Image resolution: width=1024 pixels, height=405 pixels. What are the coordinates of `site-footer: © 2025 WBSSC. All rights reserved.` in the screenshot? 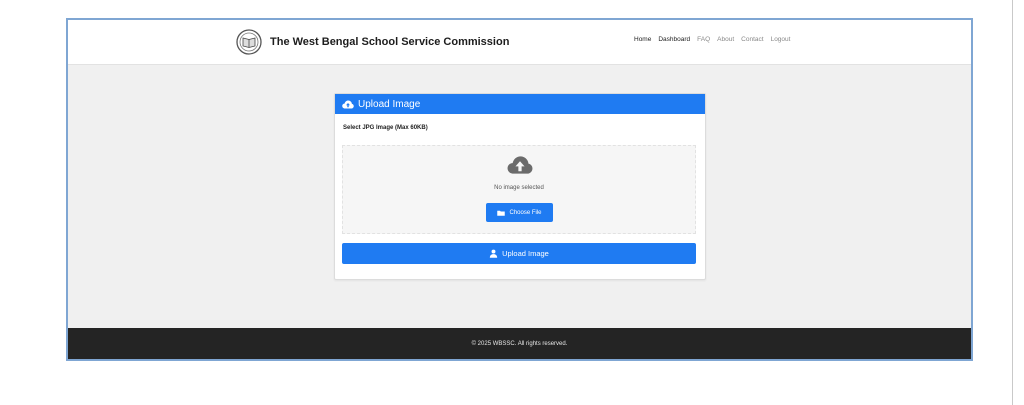 It's located at (519, 343).